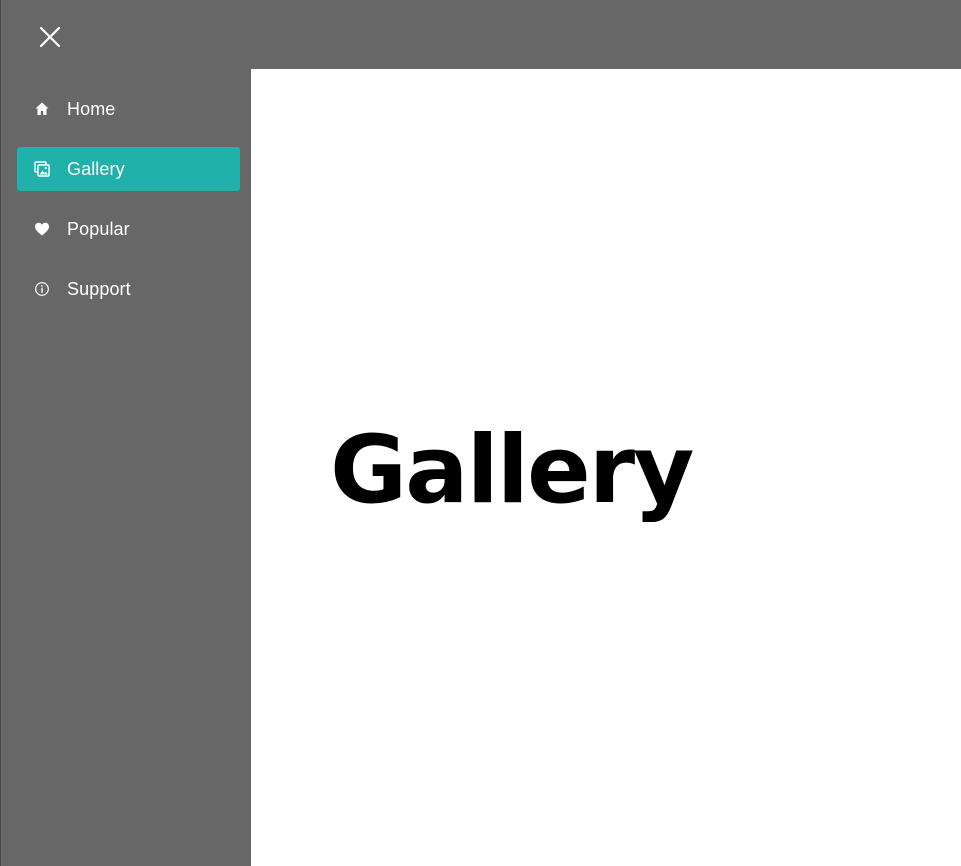  I want to click on sidebar-item-label: Gallery, so click(96, 168).